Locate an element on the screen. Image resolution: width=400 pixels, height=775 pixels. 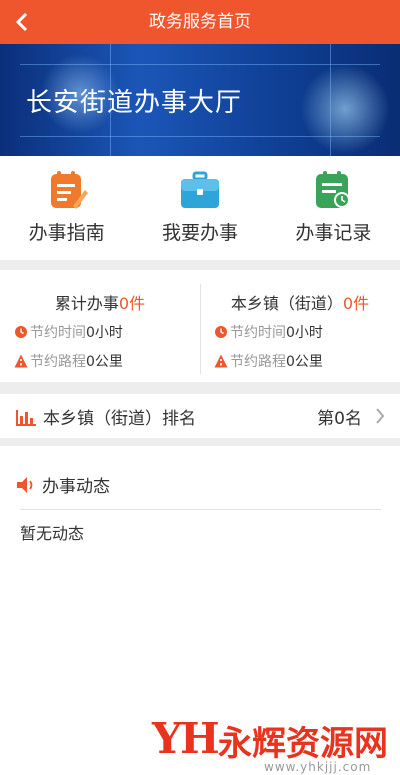
service-grid: 办事指南 我要办事 办事记录 is located at coordinates (200, 208).